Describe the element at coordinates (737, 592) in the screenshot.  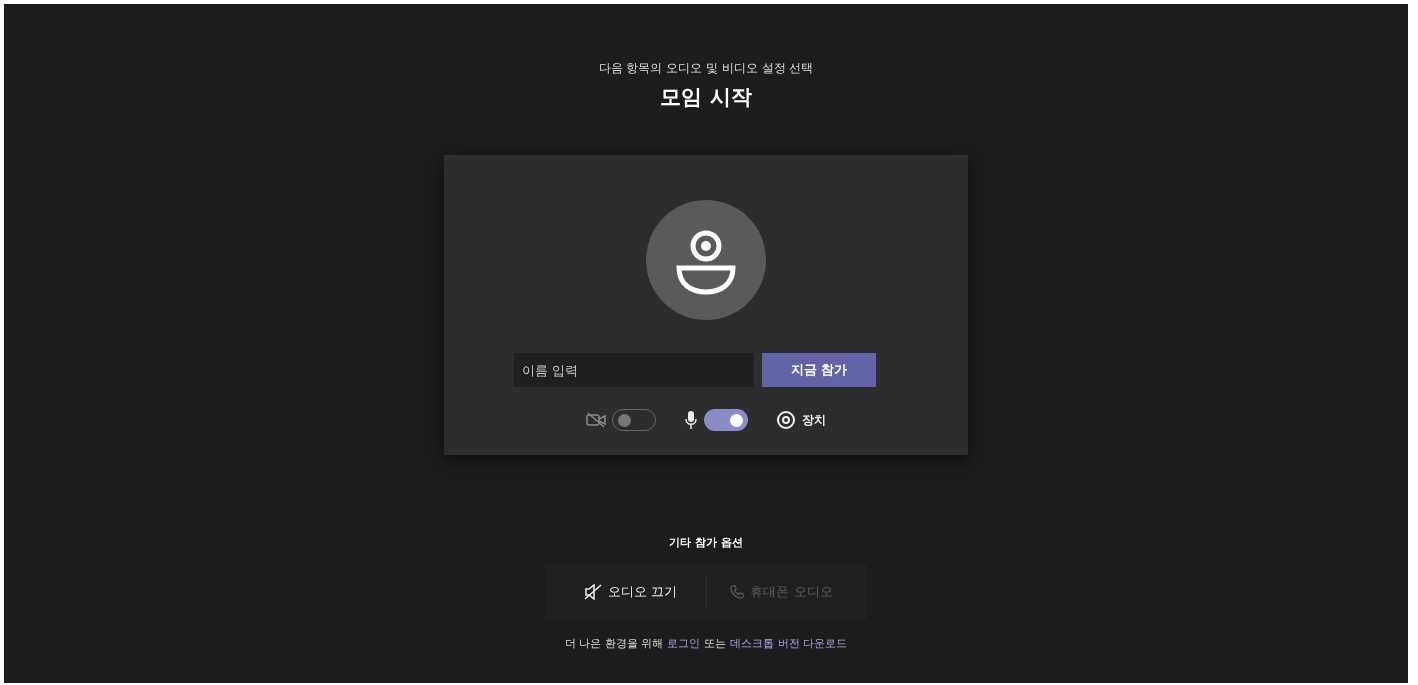
I see `phone-icon` at that location.